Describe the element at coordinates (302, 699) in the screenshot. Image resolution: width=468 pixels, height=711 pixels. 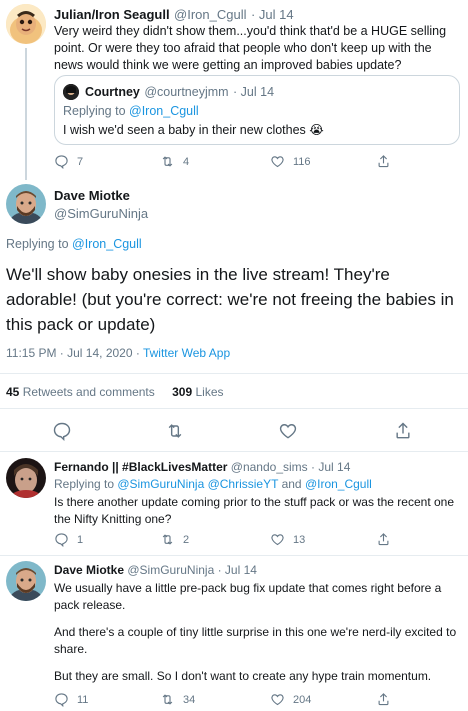
I see `like-count: 204` at that location.